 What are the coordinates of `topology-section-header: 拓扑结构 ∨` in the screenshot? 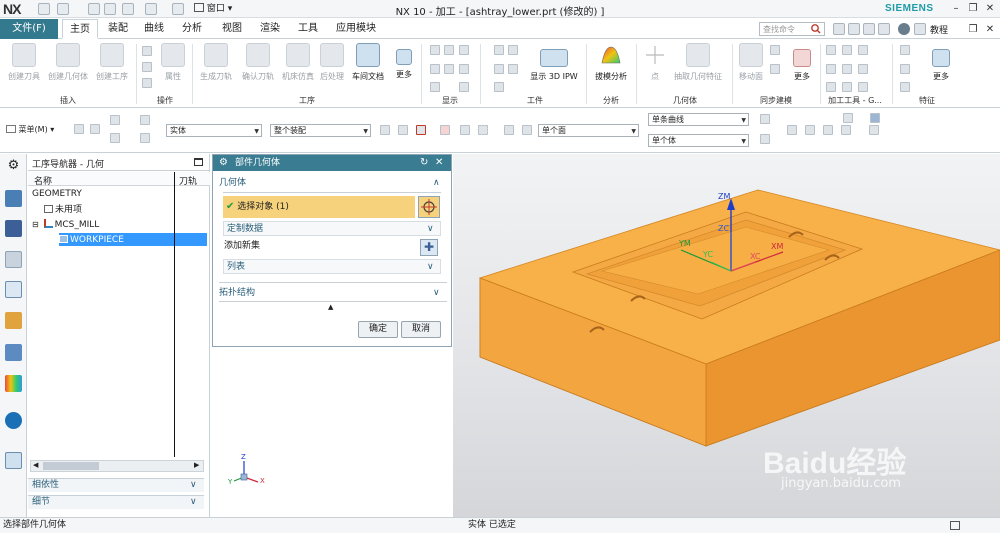 It's located at (333, 293).